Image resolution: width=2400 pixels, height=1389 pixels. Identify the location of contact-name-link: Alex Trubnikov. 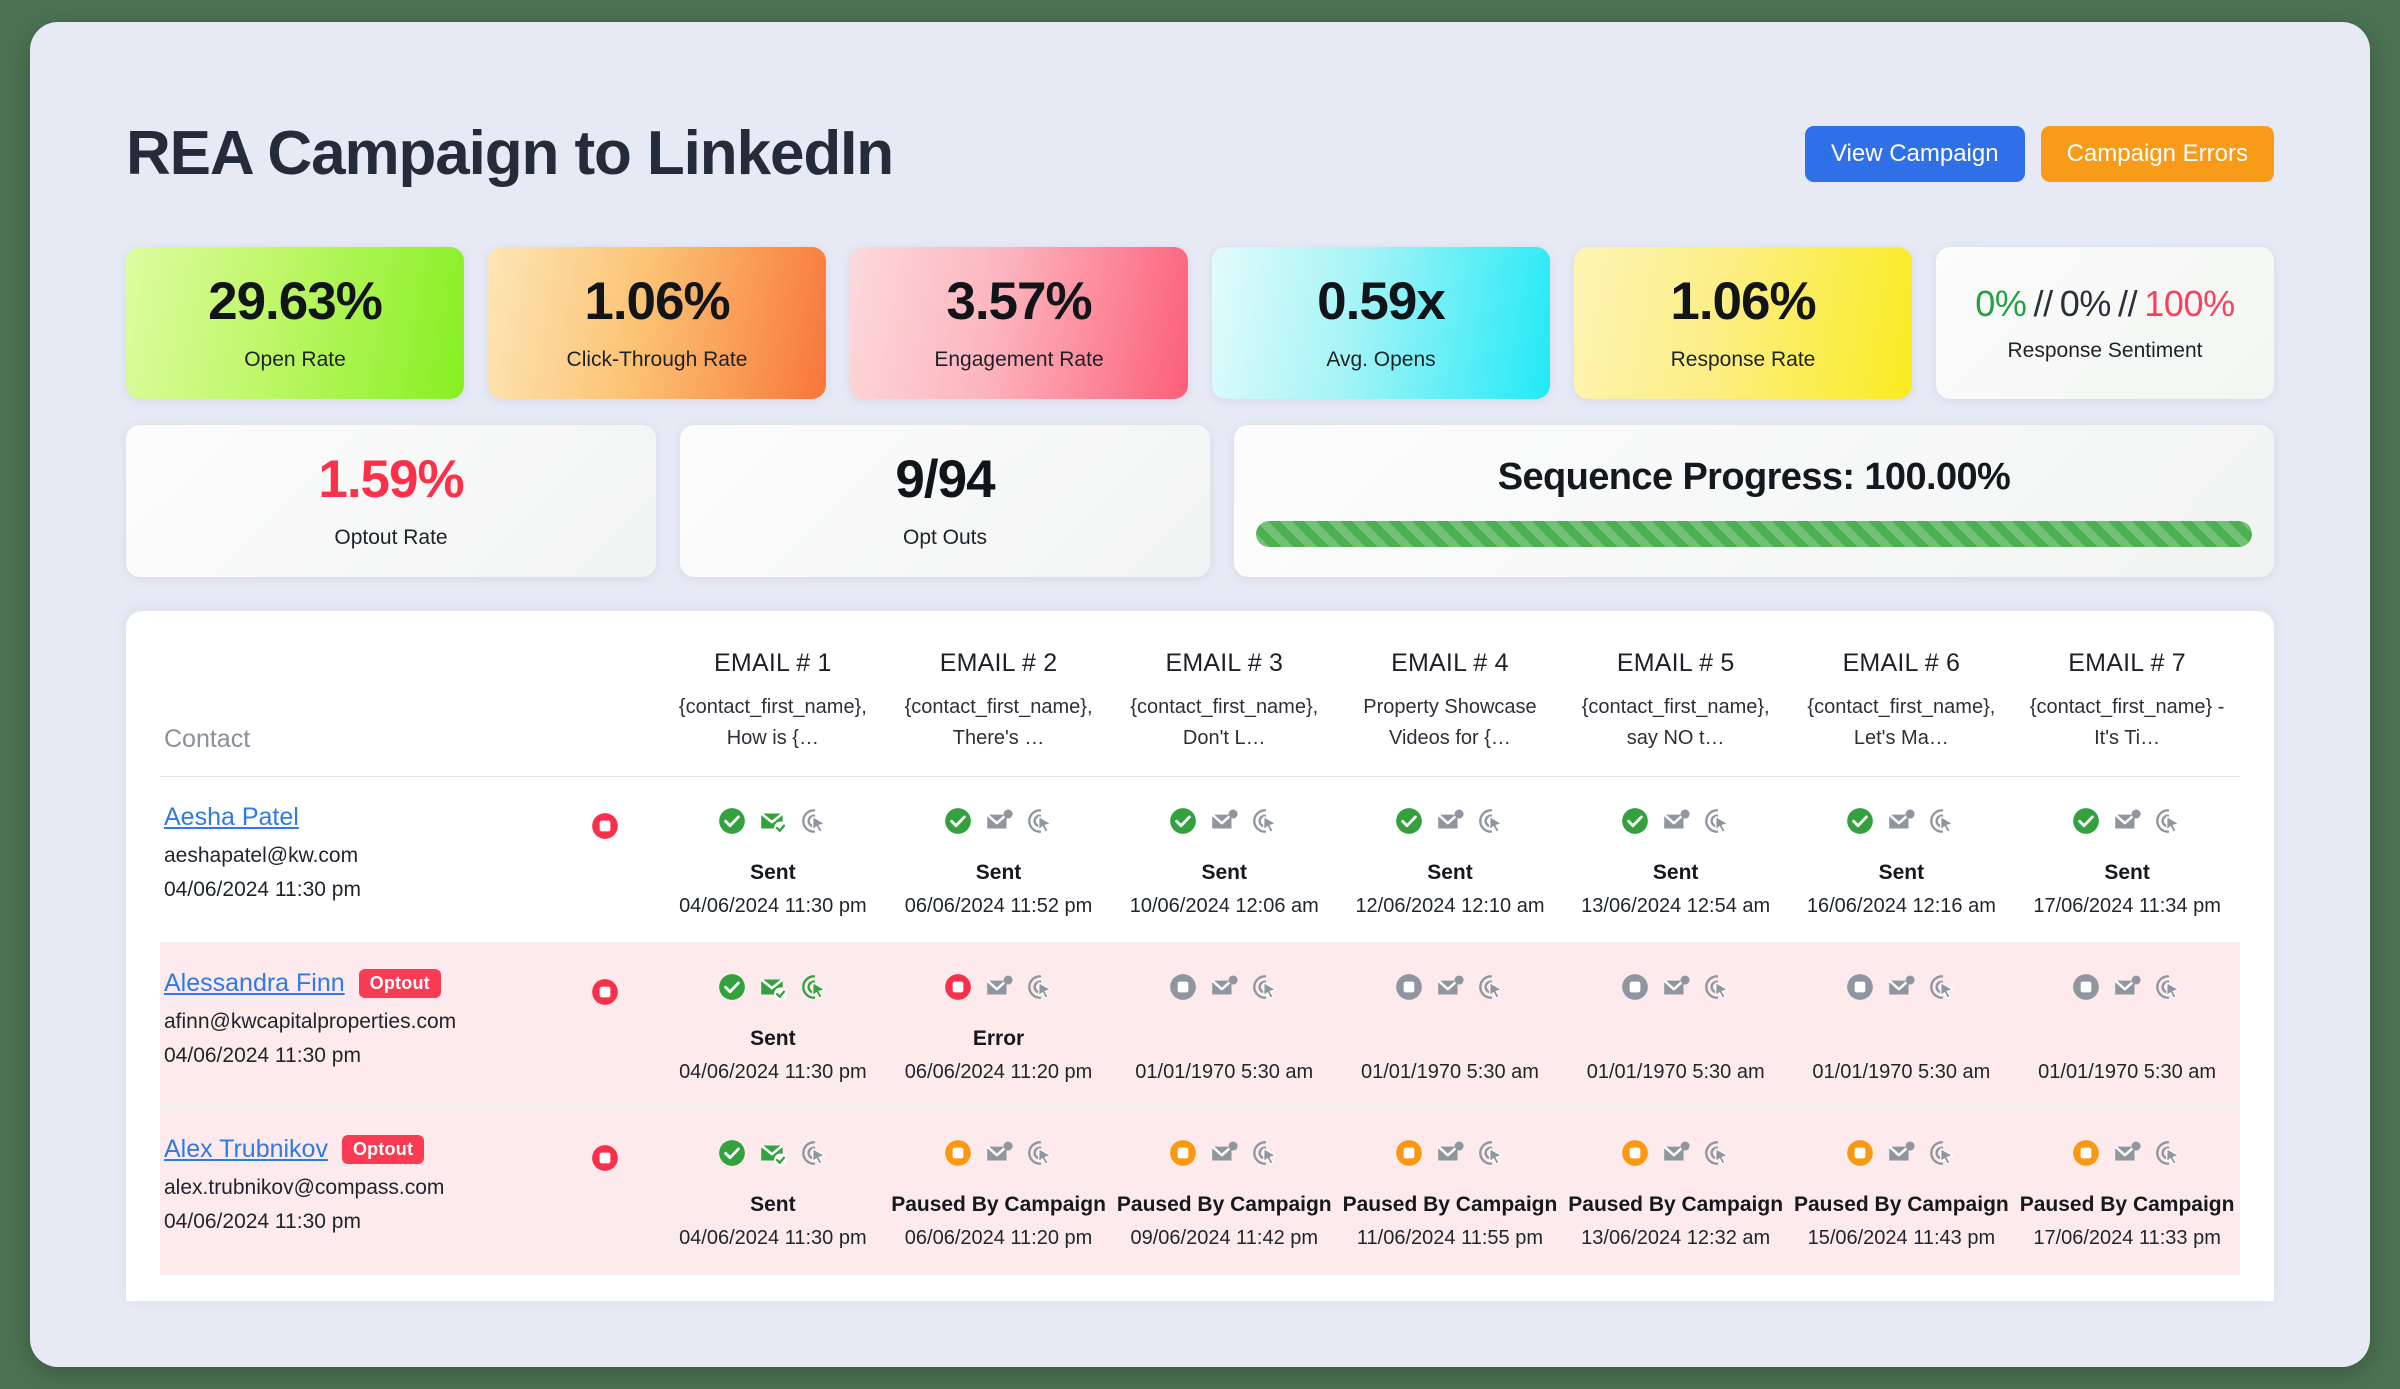
(246, 1149).